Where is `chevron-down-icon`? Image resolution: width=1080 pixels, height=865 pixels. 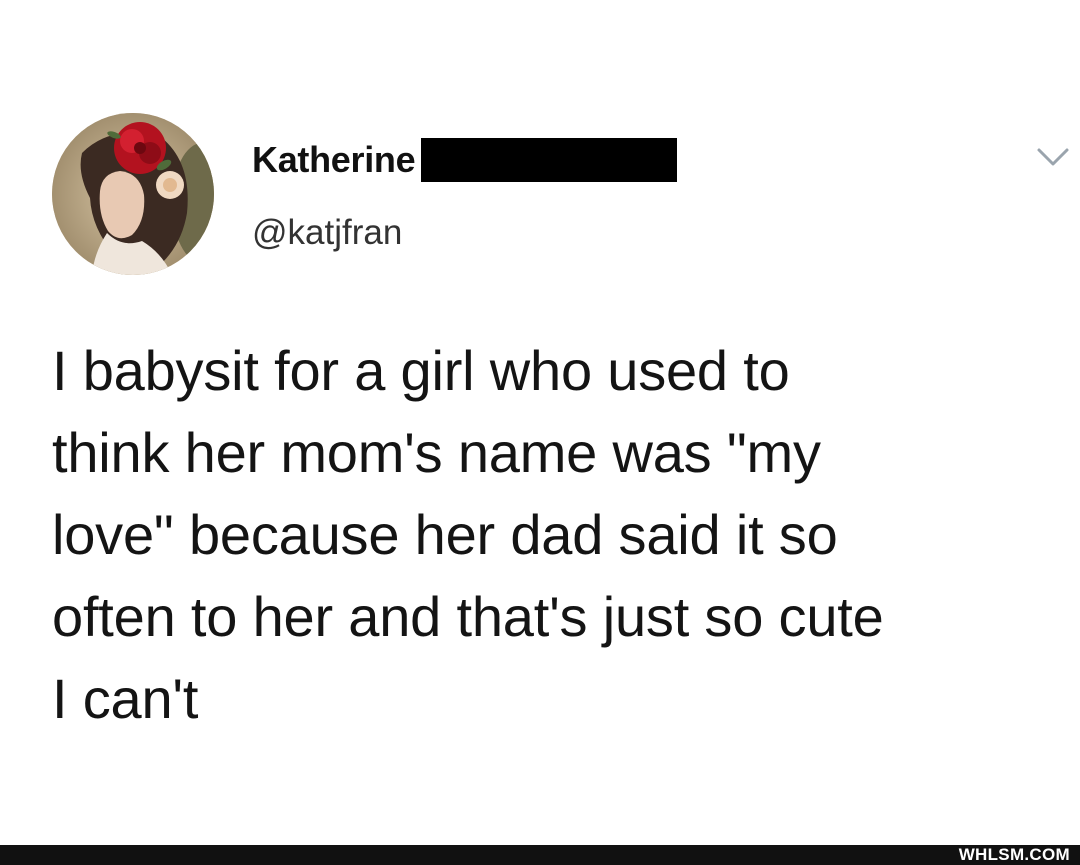 chevron-down-icon is located at coordinates (1053, 157).